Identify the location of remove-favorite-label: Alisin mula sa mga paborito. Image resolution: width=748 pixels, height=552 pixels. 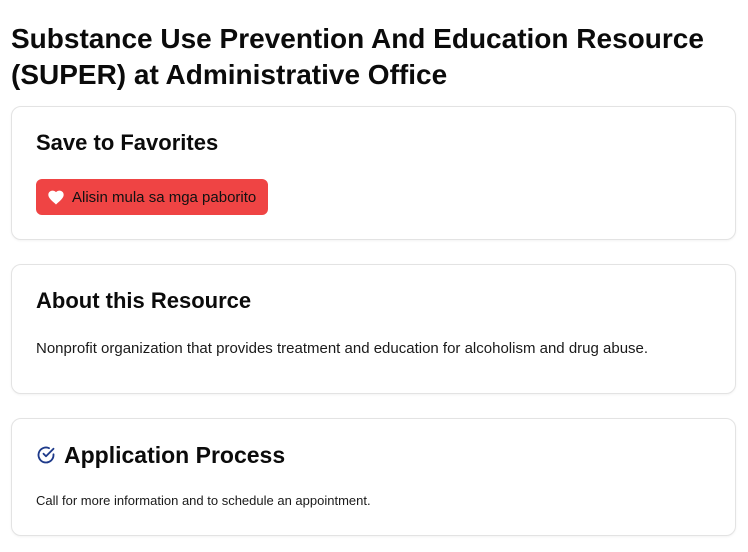
(164, 197).